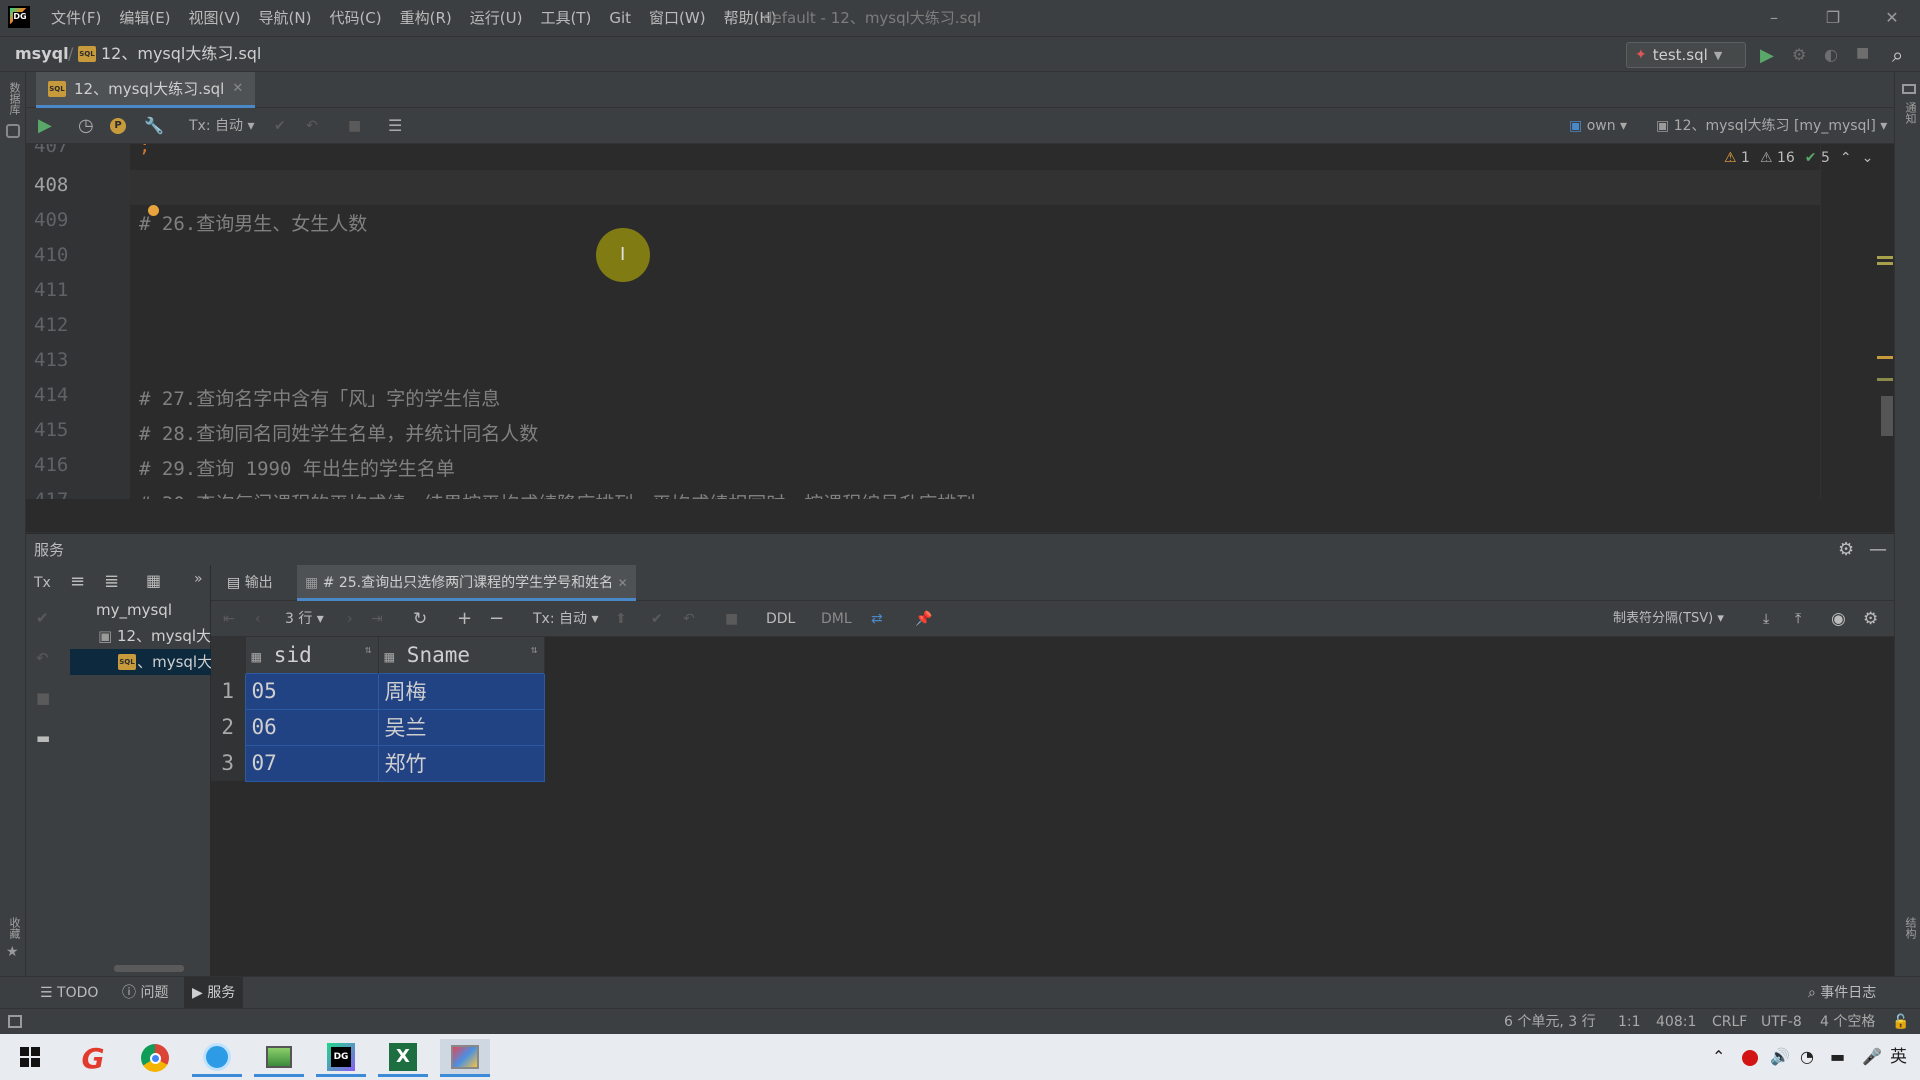 The image size is (1920, 1080). Describe the element at coordinates (86, 126) in the screenshot. I see `history-icon: ◷` at that location.